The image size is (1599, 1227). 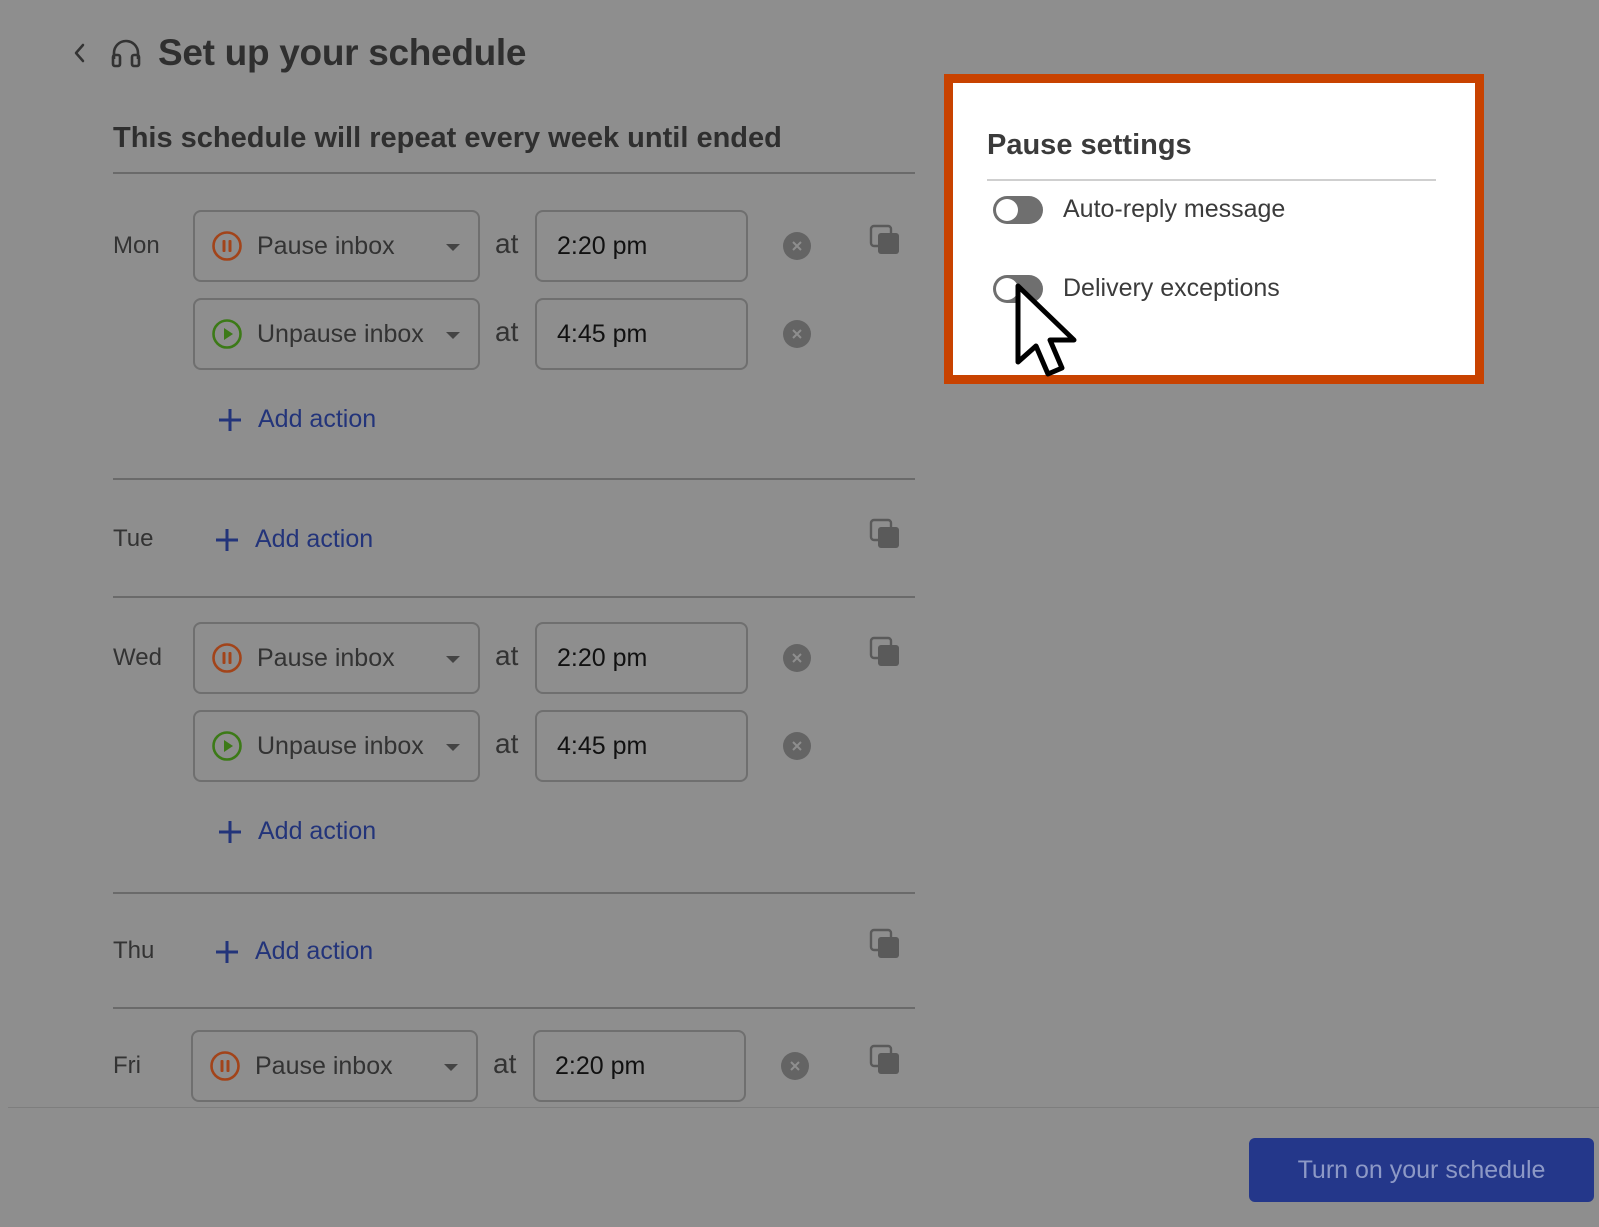 What do you see at coordinates (514, 539) in the screenshot?
I see `day-tuesday: Tue Add action` at bounding box center [514, 539].